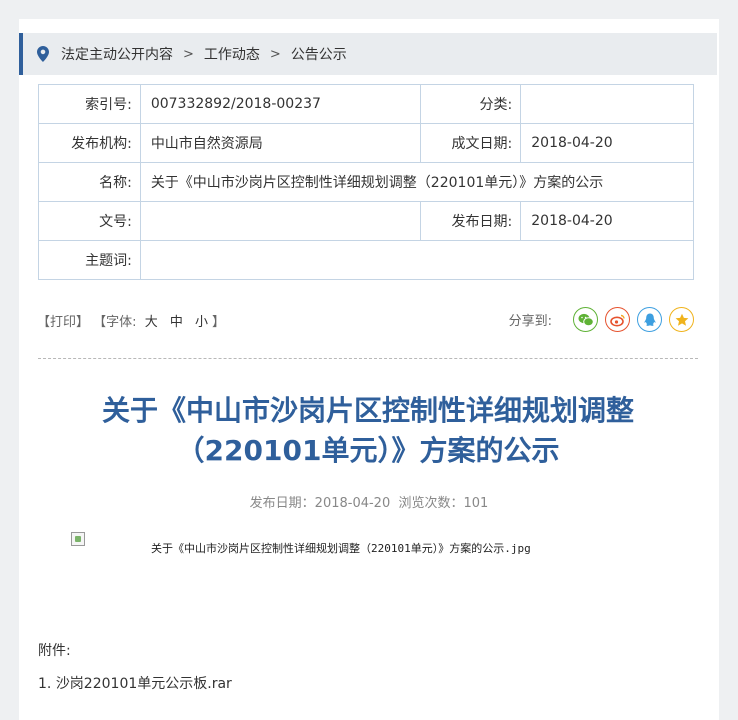 This screenshot has width=738, height=720. I want to click on font-size-large-button: 大, so click(151, 322).